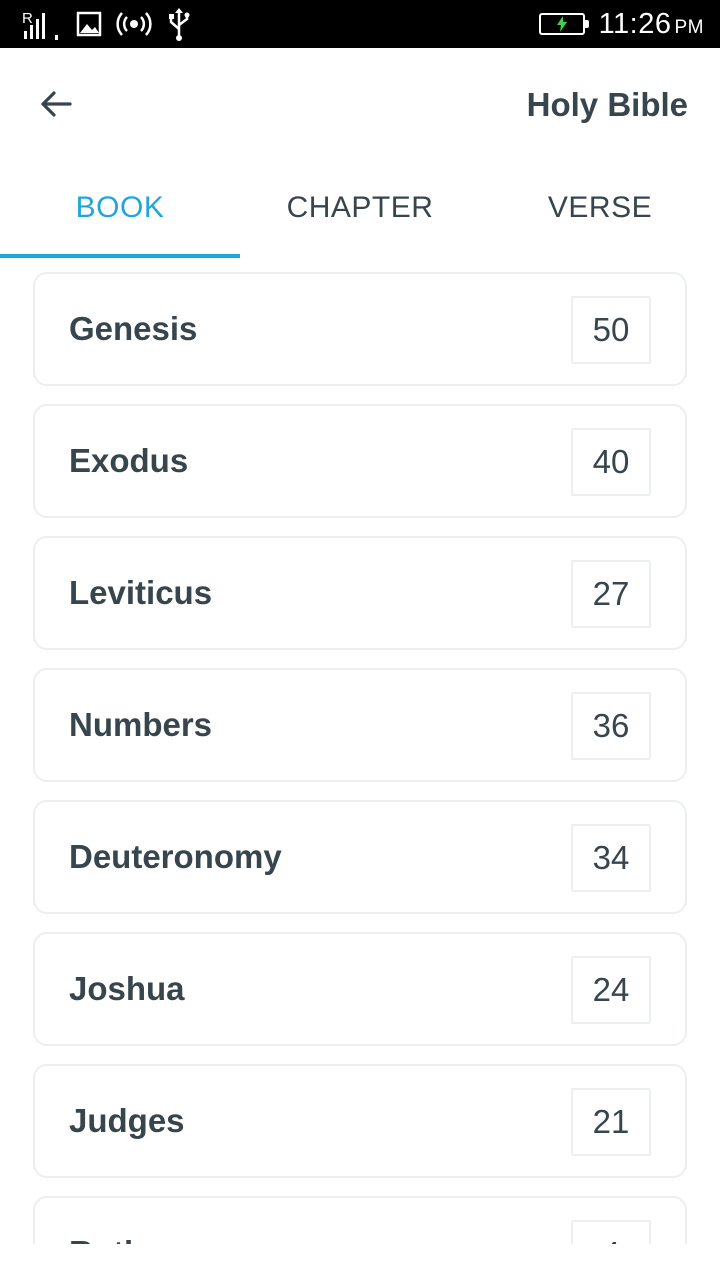 This screenshot has width=720, height=1280. Describe the element at coordinates (635, 23) in the screenshot. I see `clock-time: 11:26` at that location.